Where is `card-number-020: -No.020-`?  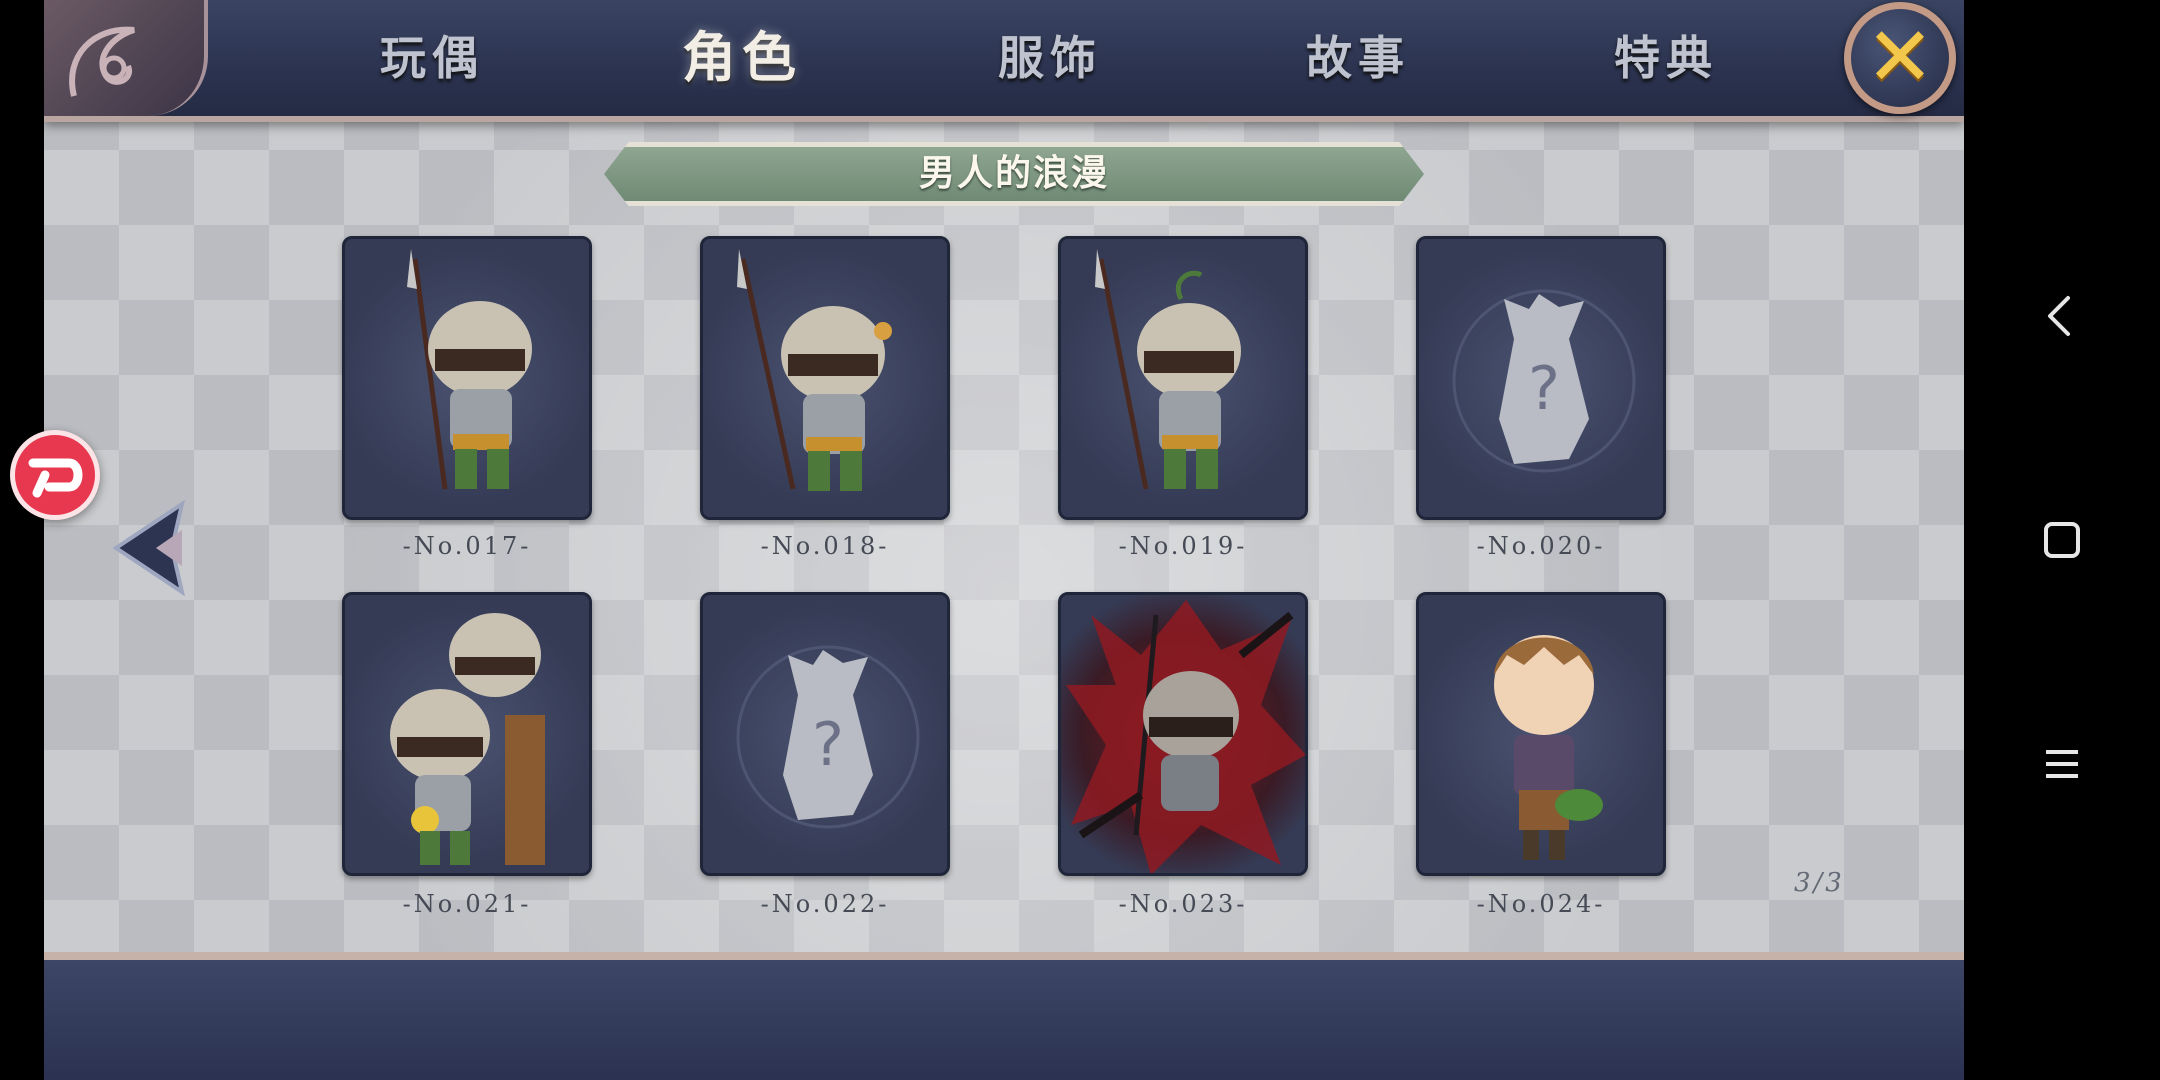
card-number-020: -No.020- is located at coordinates (1541, 546).